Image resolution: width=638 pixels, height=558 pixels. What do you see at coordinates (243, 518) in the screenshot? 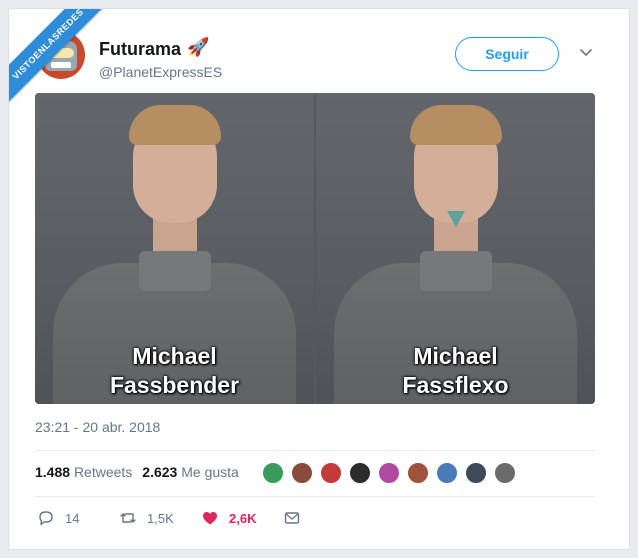
I see `like-count: 2,6K` at bounding box center [243, 518].